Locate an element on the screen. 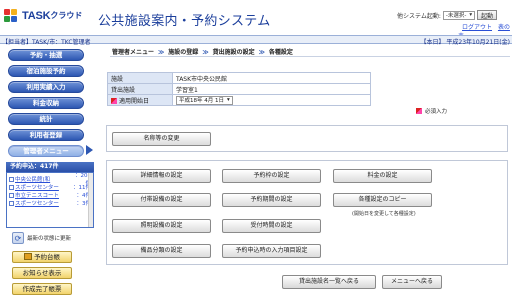 Image resolution: width=512 pixels, height=302 pixels. logo-icon is located at coordinates (11, 15).